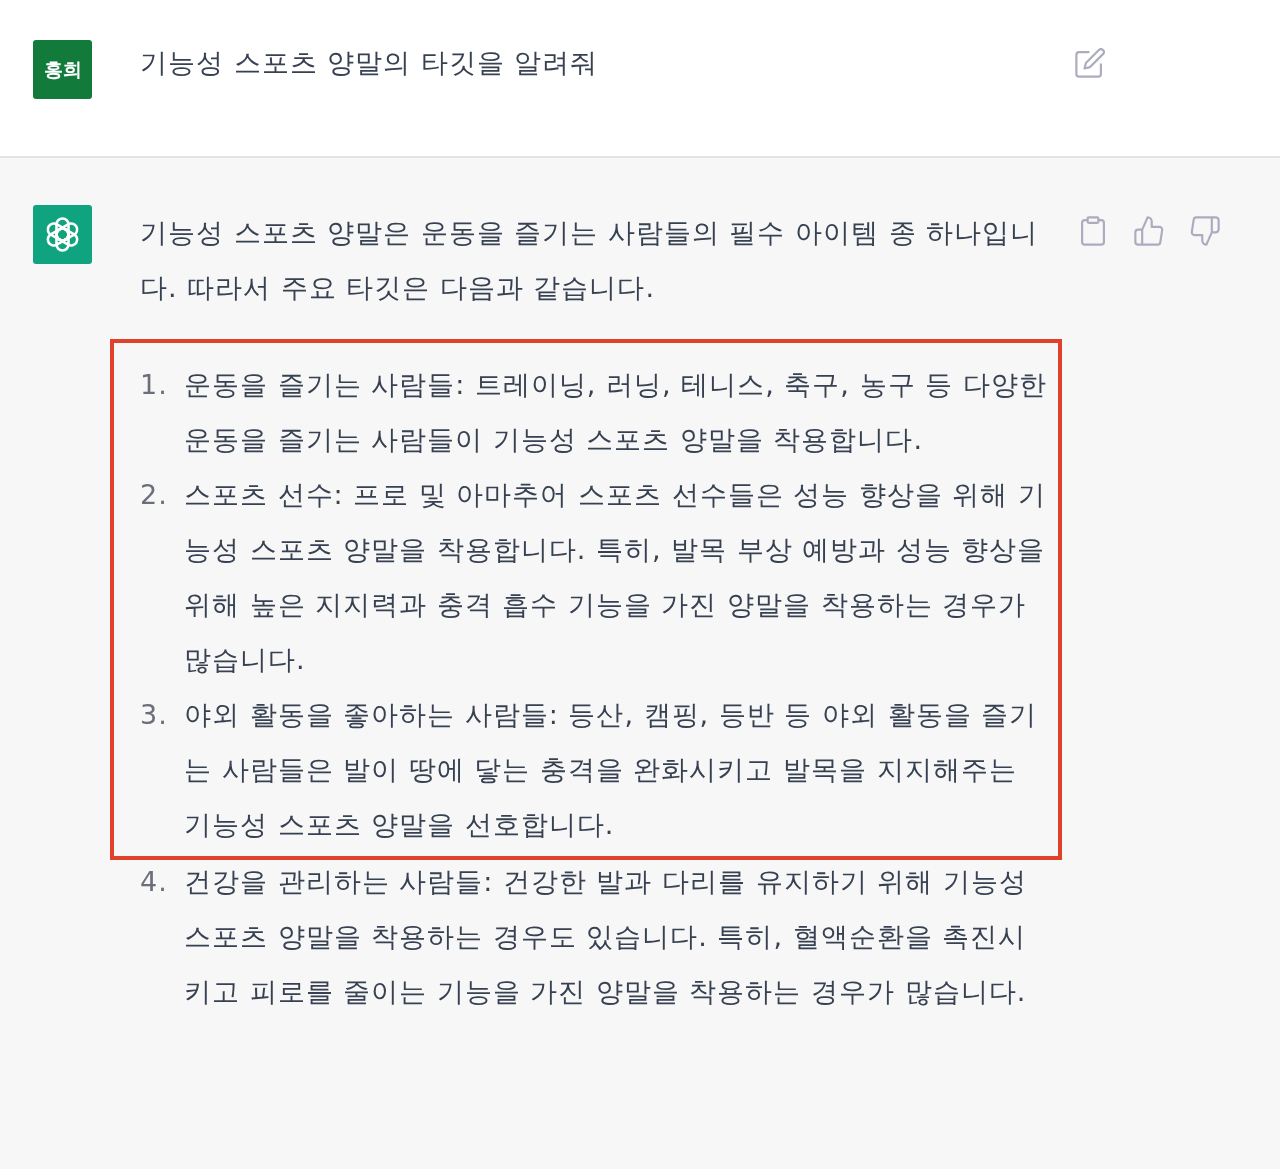 The image size is (1280, 1169). Describe the element at coordinates (1205, 231) in the screenshot. I see `thumbs-down-icon` at that location.